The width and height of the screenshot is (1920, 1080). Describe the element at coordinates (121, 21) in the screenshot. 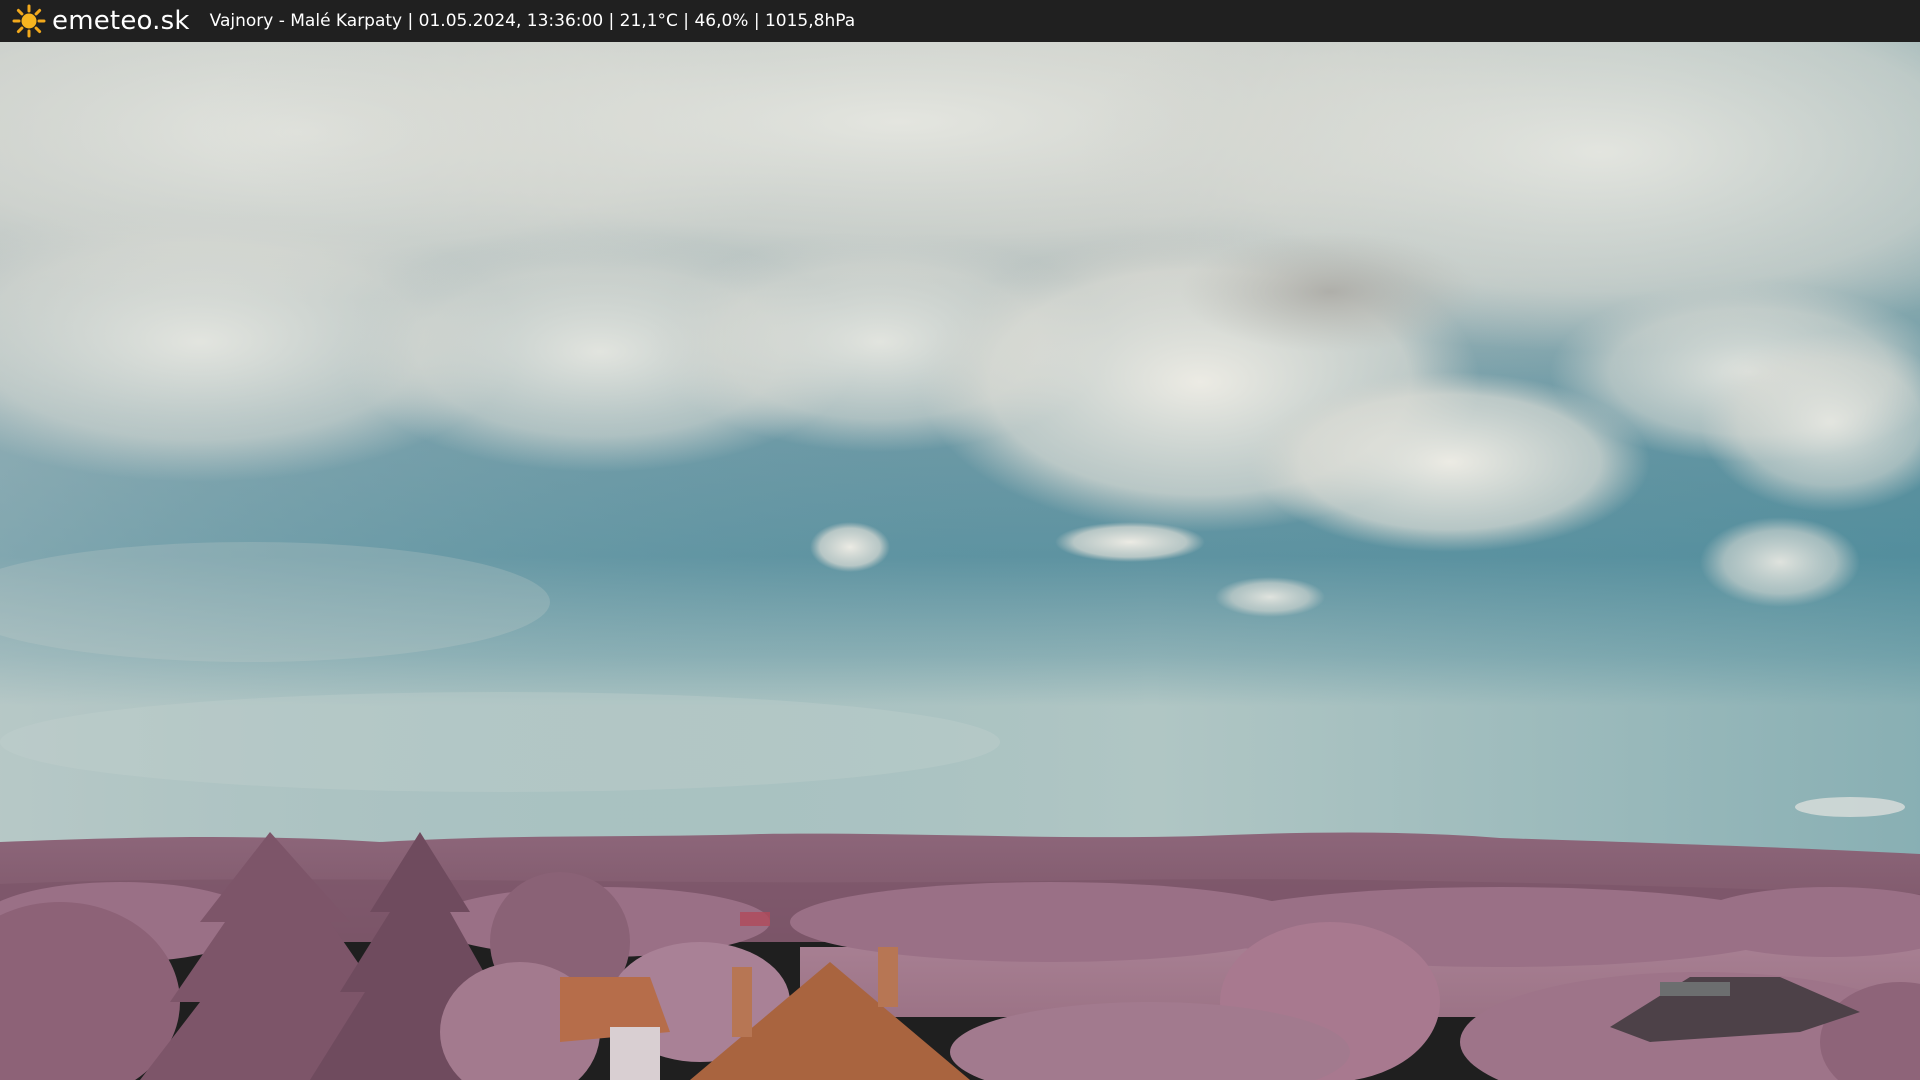

I see `site-brand: emeteo.sk` at that location.